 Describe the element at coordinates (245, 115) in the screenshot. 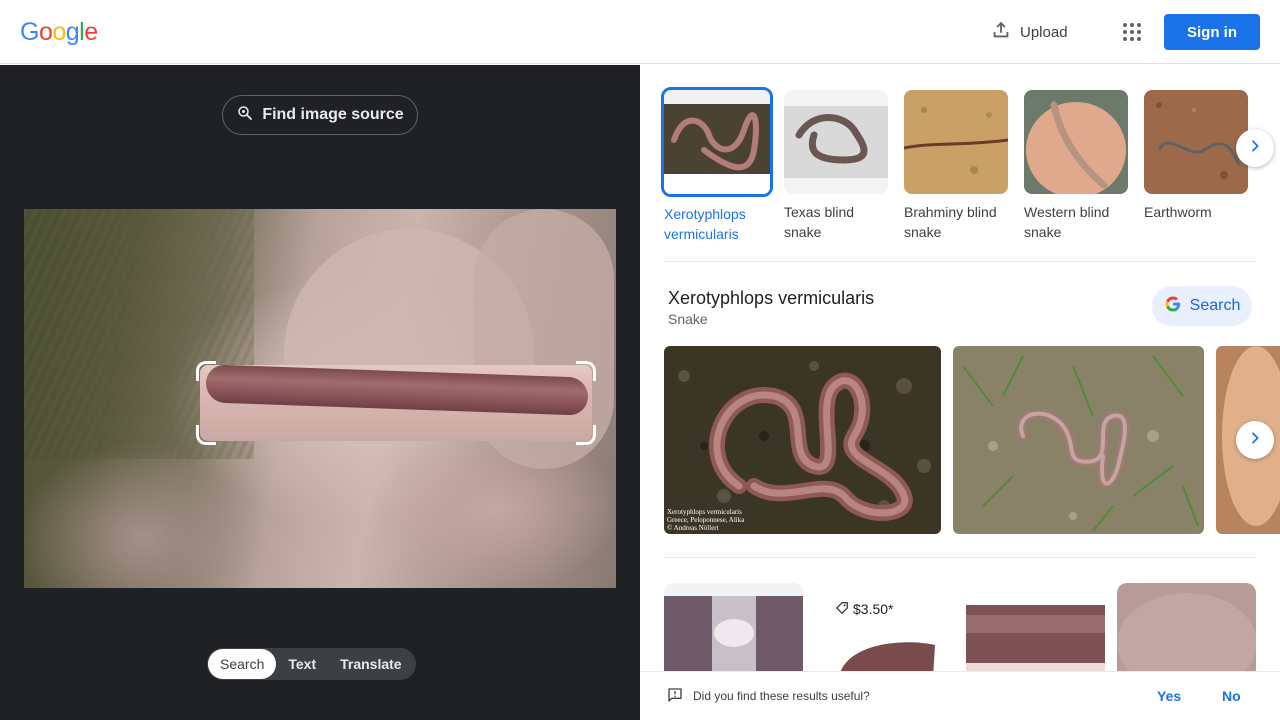

I see `image-search-icon` at that location.